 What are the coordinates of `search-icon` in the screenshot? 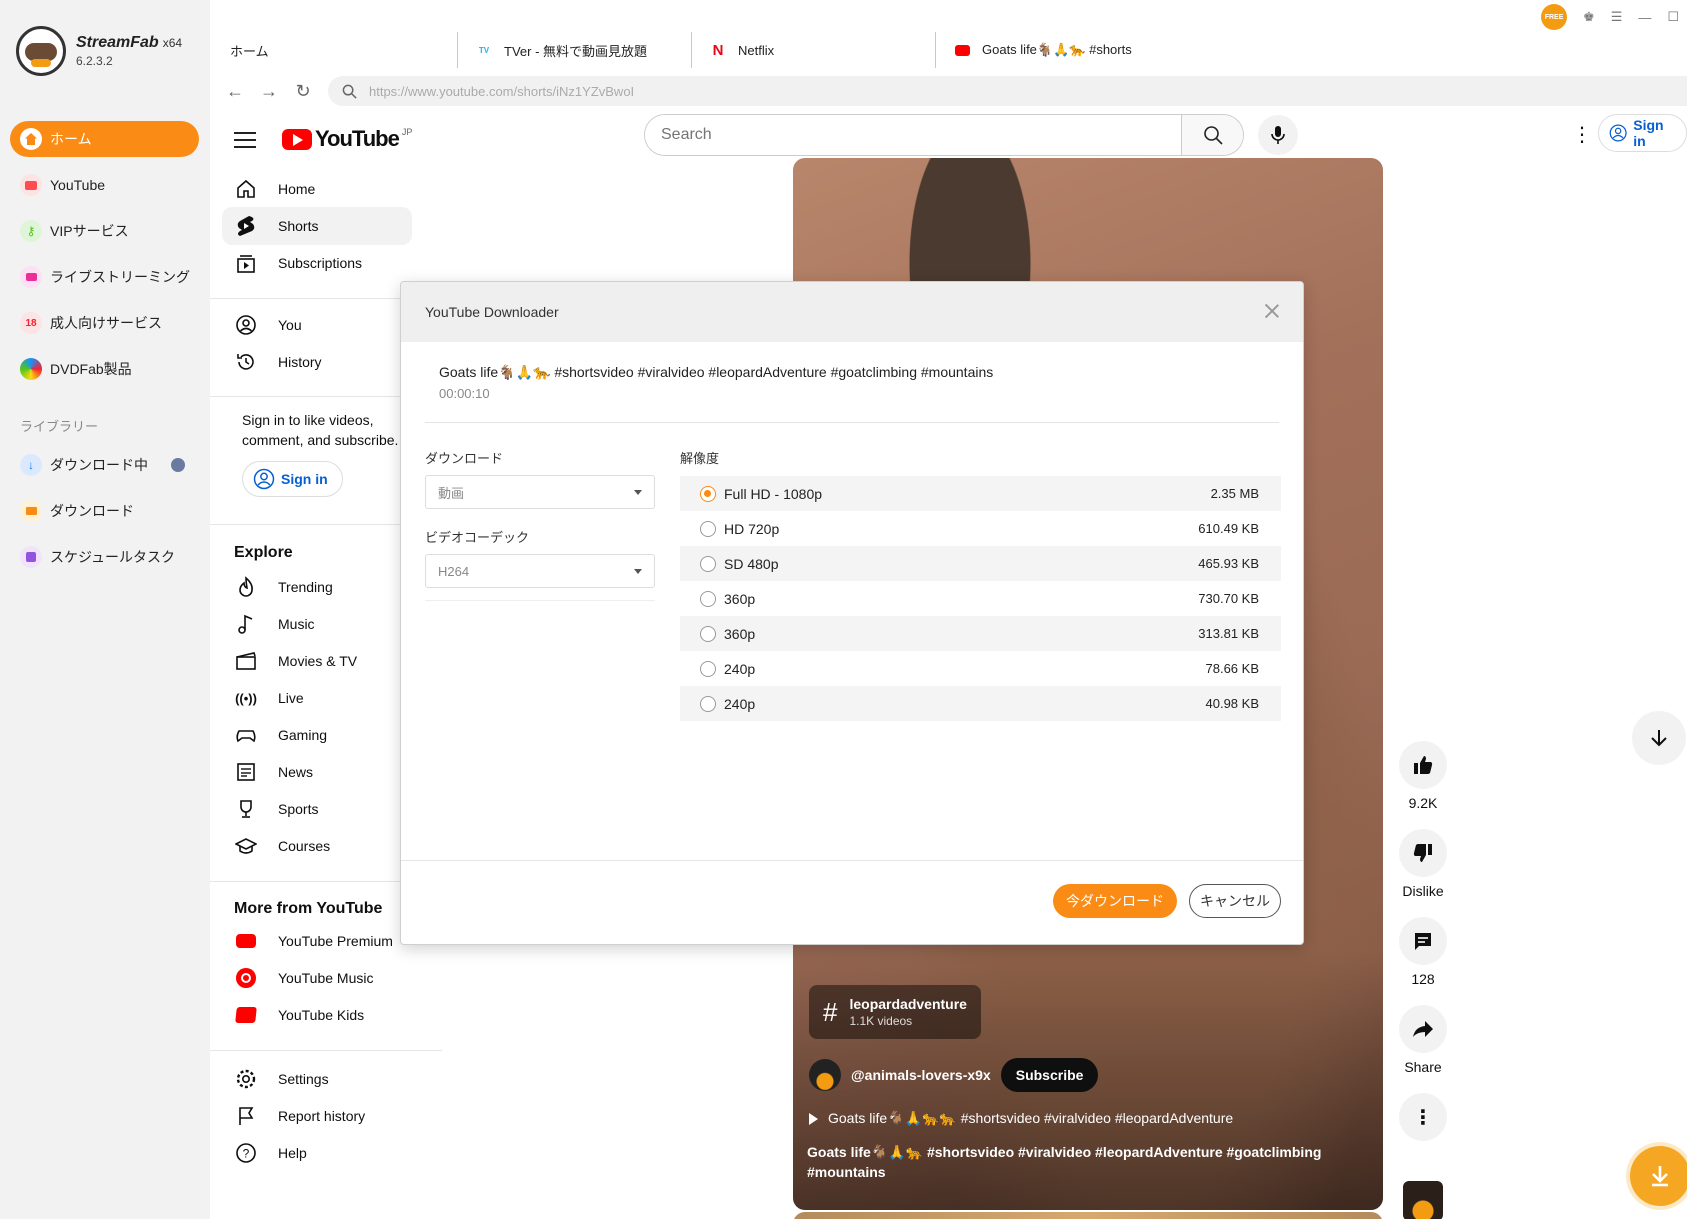 It's located at (1213, 135).